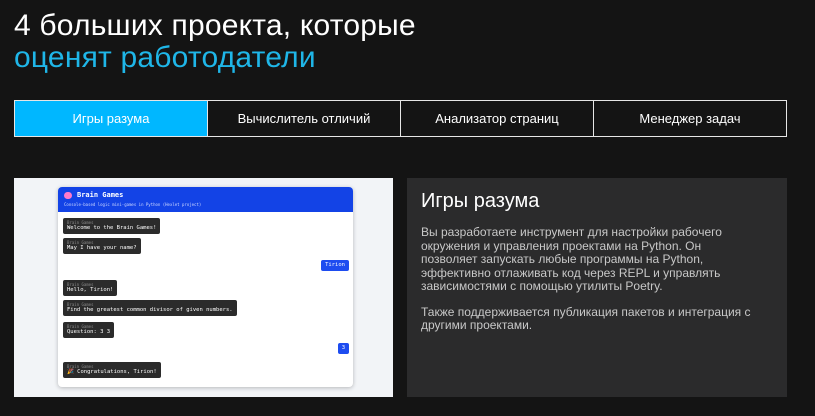 The height and width of the screenshot is (416, 815). What do you see at coordinates (165, 57) in the screenshot?
I see `title-line-2: оценят работодатели` at bounding box center [165, 57].